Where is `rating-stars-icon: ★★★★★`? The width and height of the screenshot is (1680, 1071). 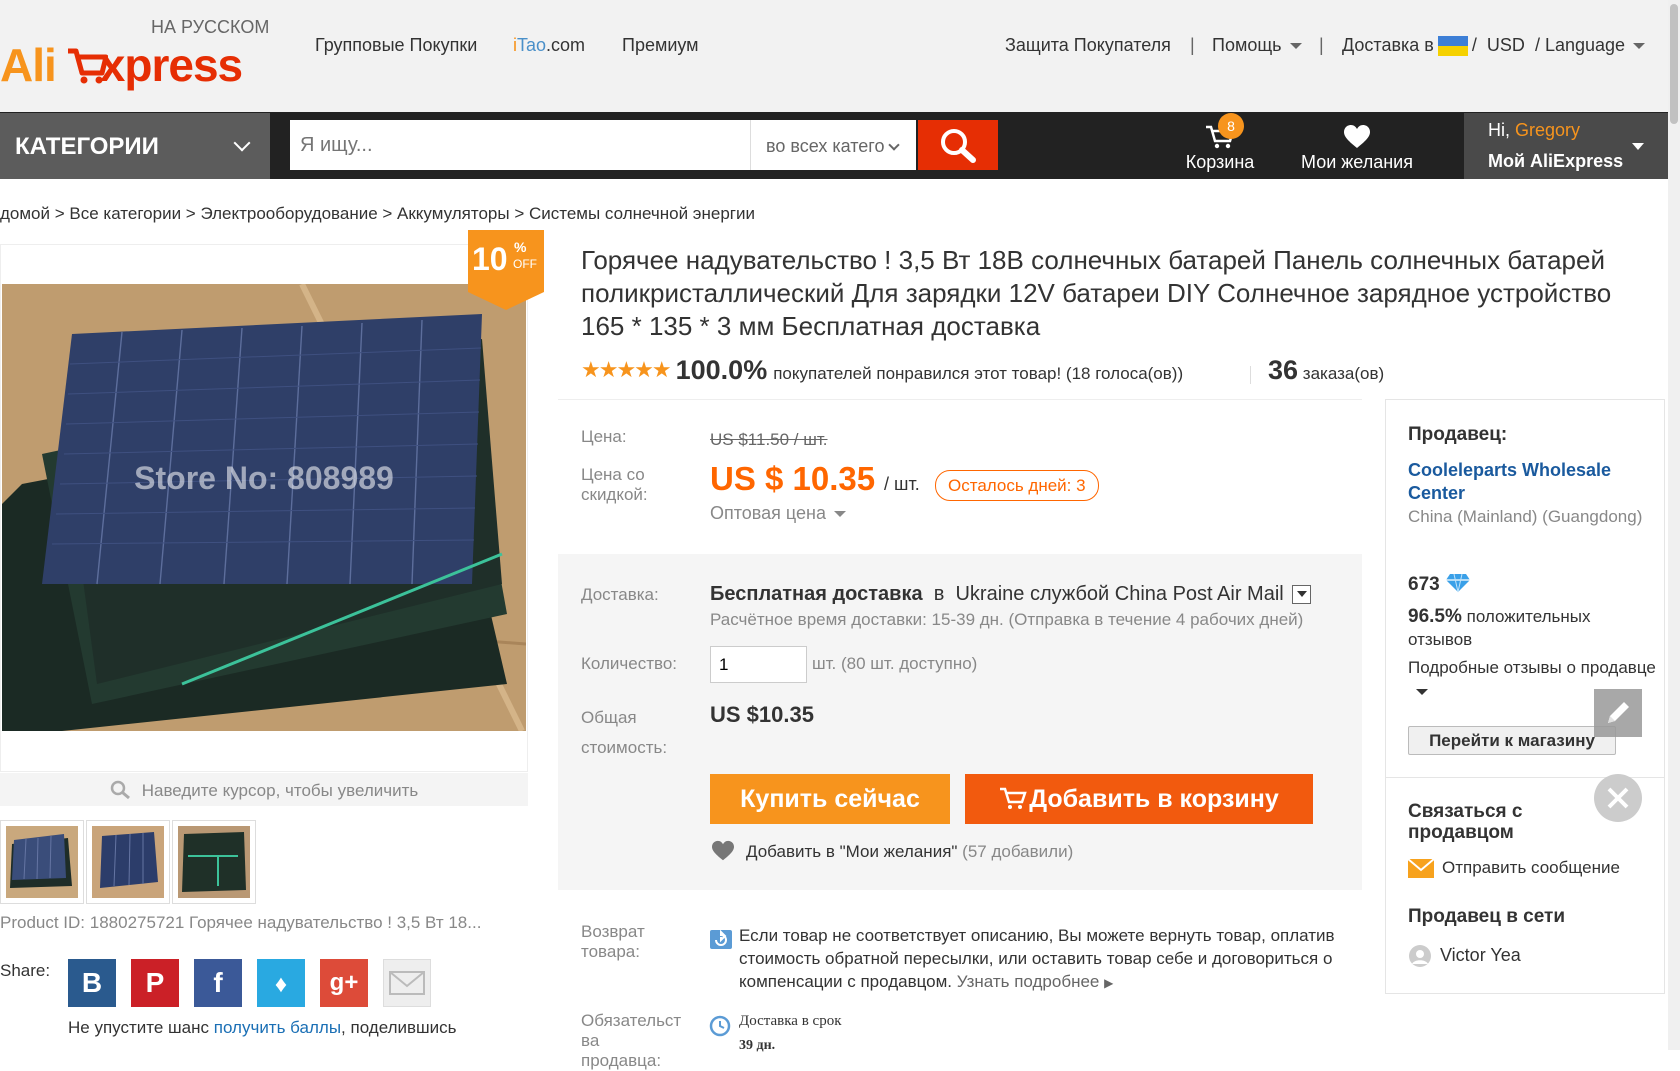
rating-stars-icon: ★★★★★ is located at coordinates (626, 369).